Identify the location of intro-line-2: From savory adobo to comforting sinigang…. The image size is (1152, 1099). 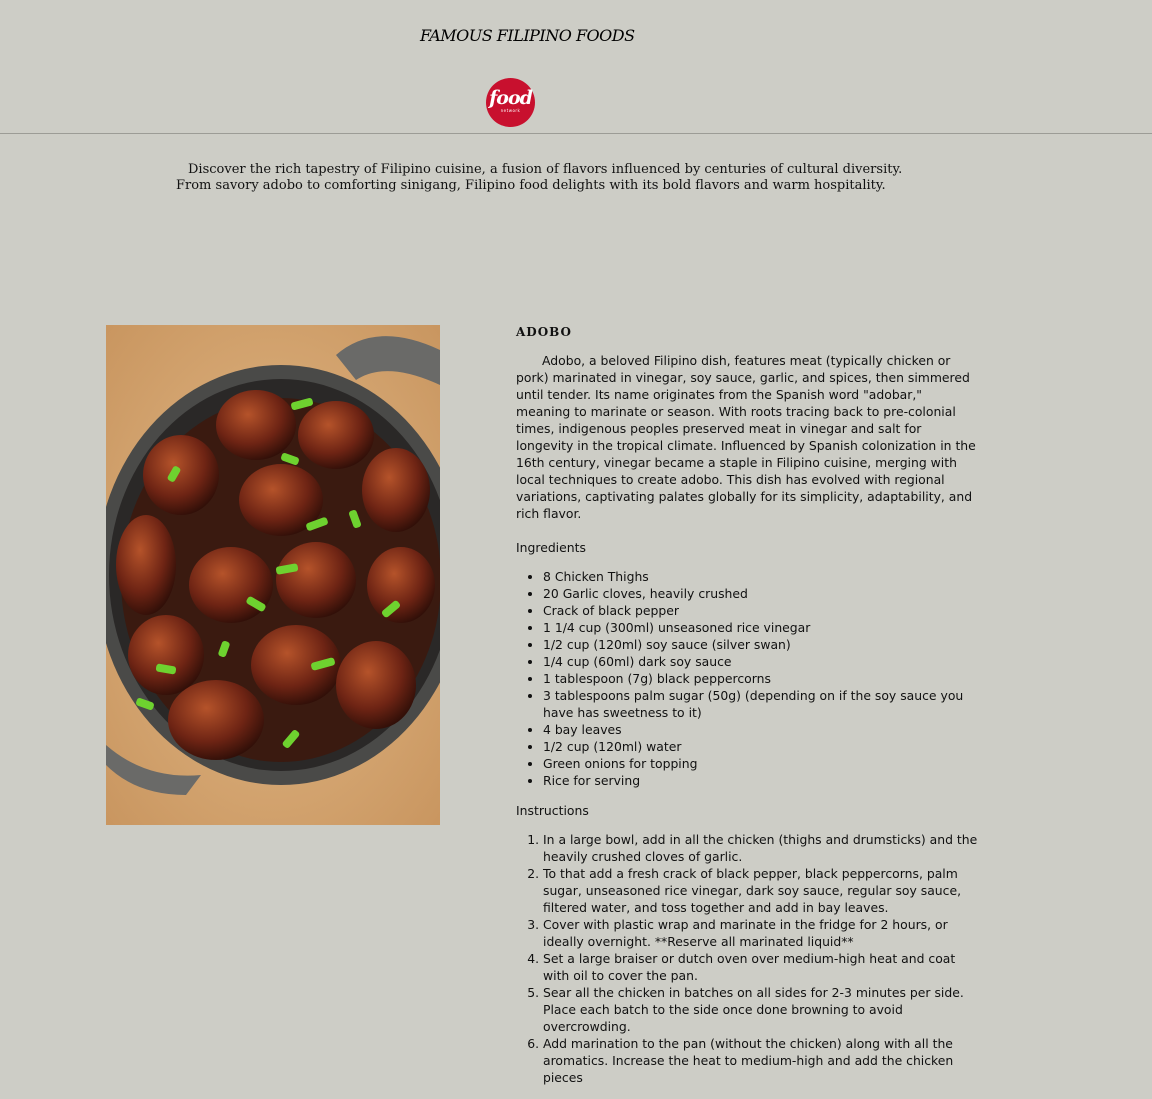
(531, 185).